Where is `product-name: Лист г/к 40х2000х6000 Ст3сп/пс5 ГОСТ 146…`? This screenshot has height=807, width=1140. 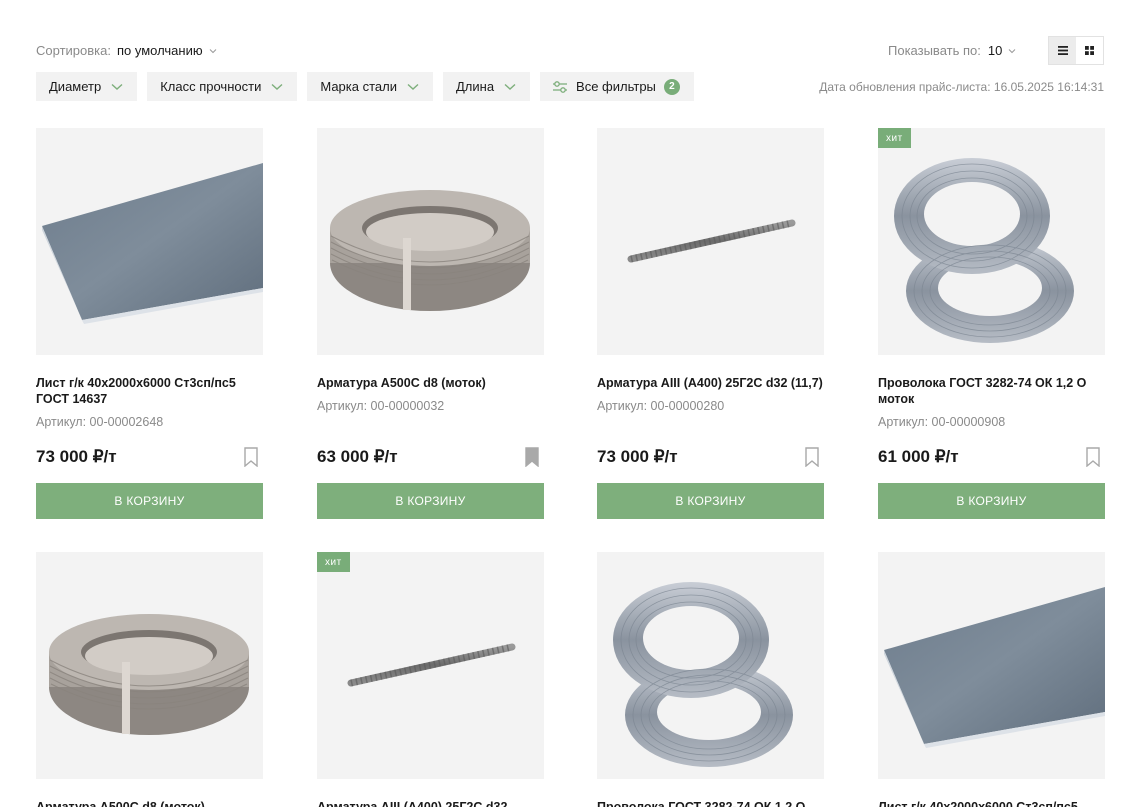
product-name: Лист г/к 40х2000х6000 Ст3сп/пс5 ГОСТ 146… is located at coordinates (149, 391).